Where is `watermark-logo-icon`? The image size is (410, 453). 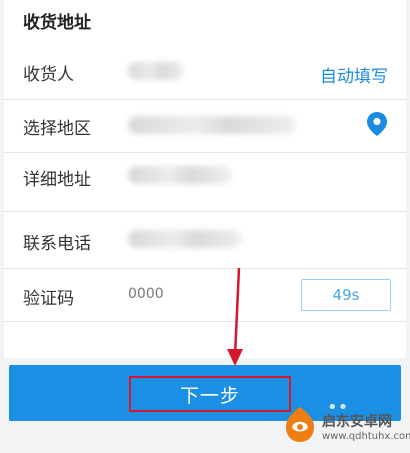 watermark-logo-icon is located at coordinates (300, 424).